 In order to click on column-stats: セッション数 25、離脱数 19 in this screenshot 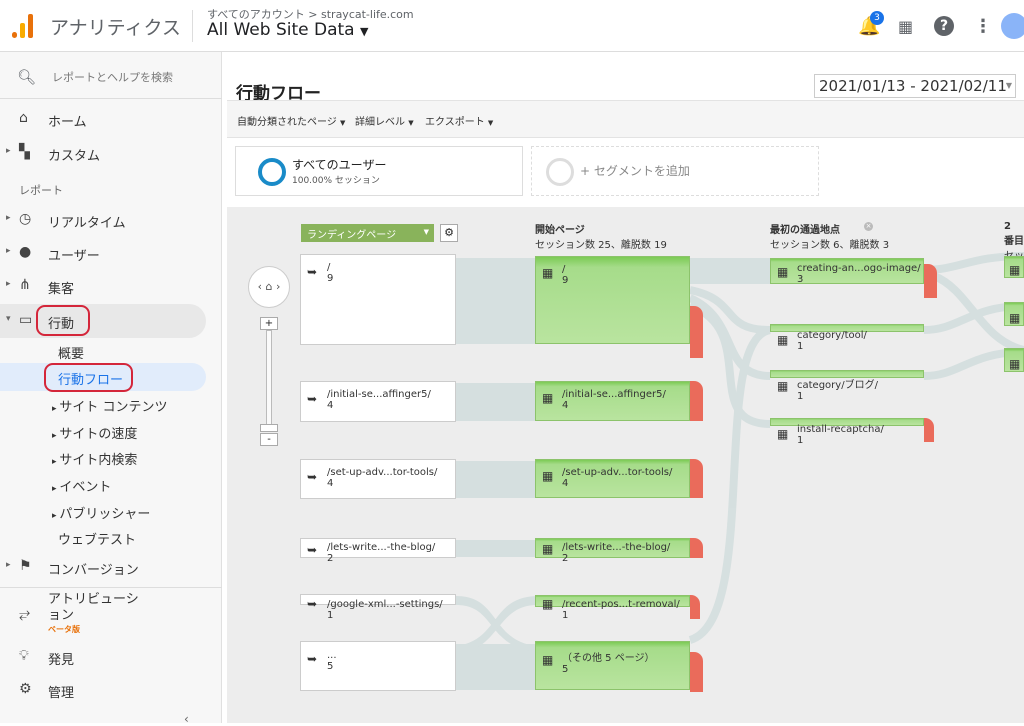, I will do `click(601, 245)`.